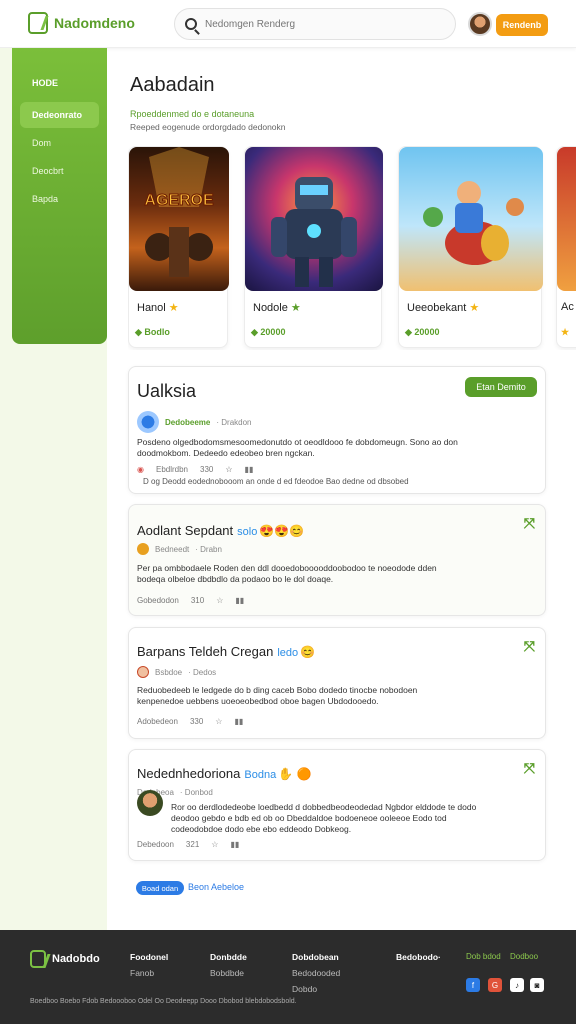  I want to click on google-icon: G, so click(495, 985).